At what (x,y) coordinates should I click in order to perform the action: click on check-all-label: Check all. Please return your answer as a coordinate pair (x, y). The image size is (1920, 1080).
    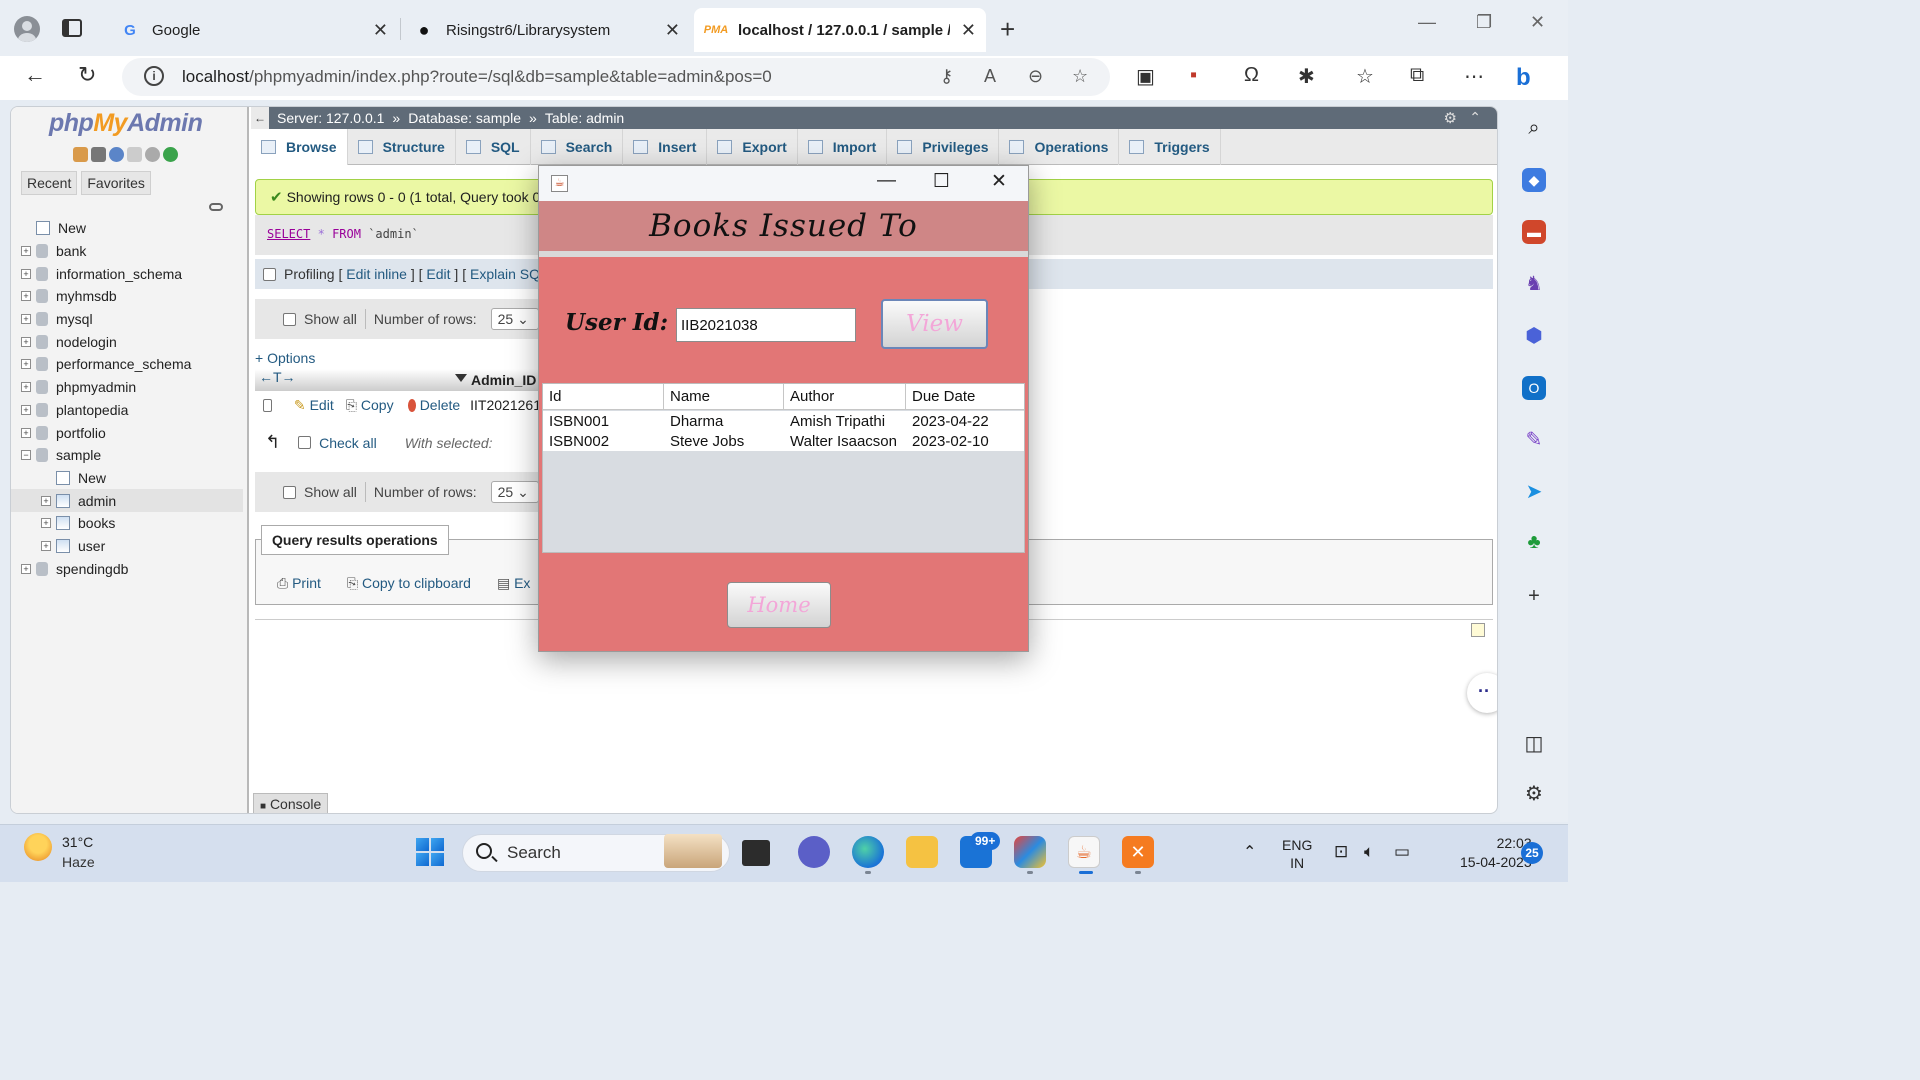
    Looking at the image, I should click on (348, 443).